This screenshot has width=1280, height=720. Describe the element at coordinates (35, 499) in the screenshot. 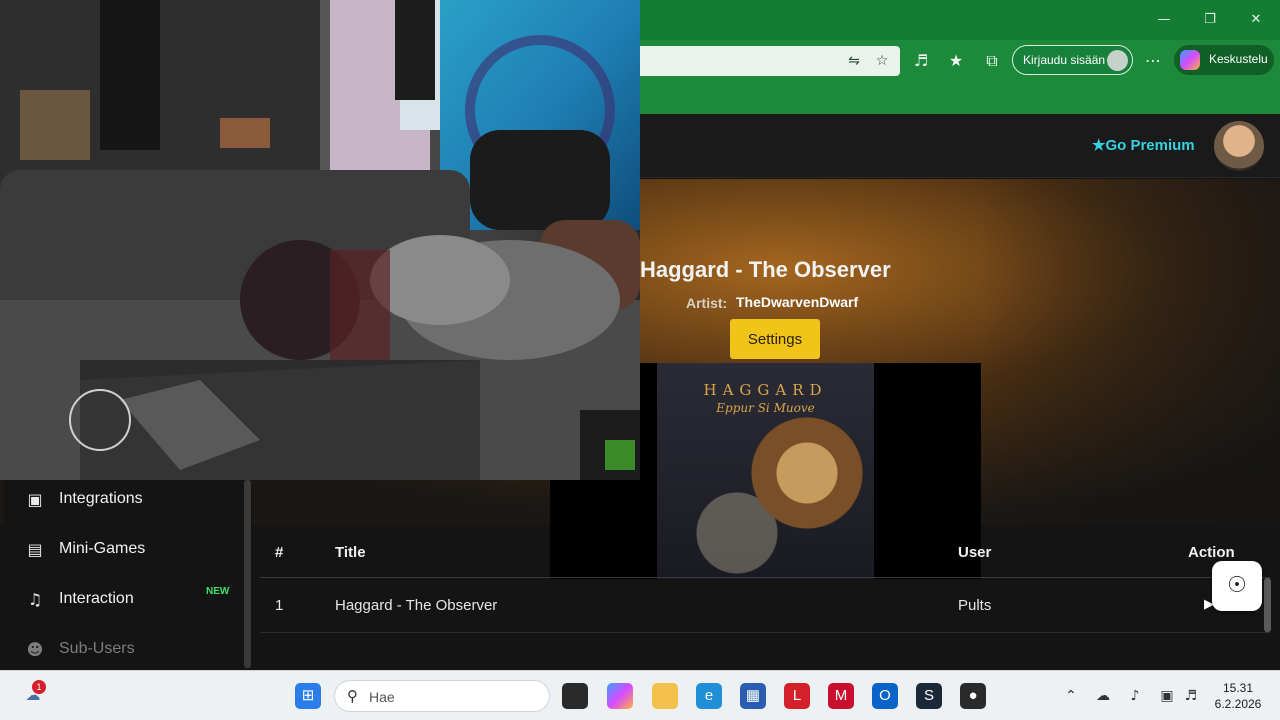

I see `integrations-icon: ▣` at that location.